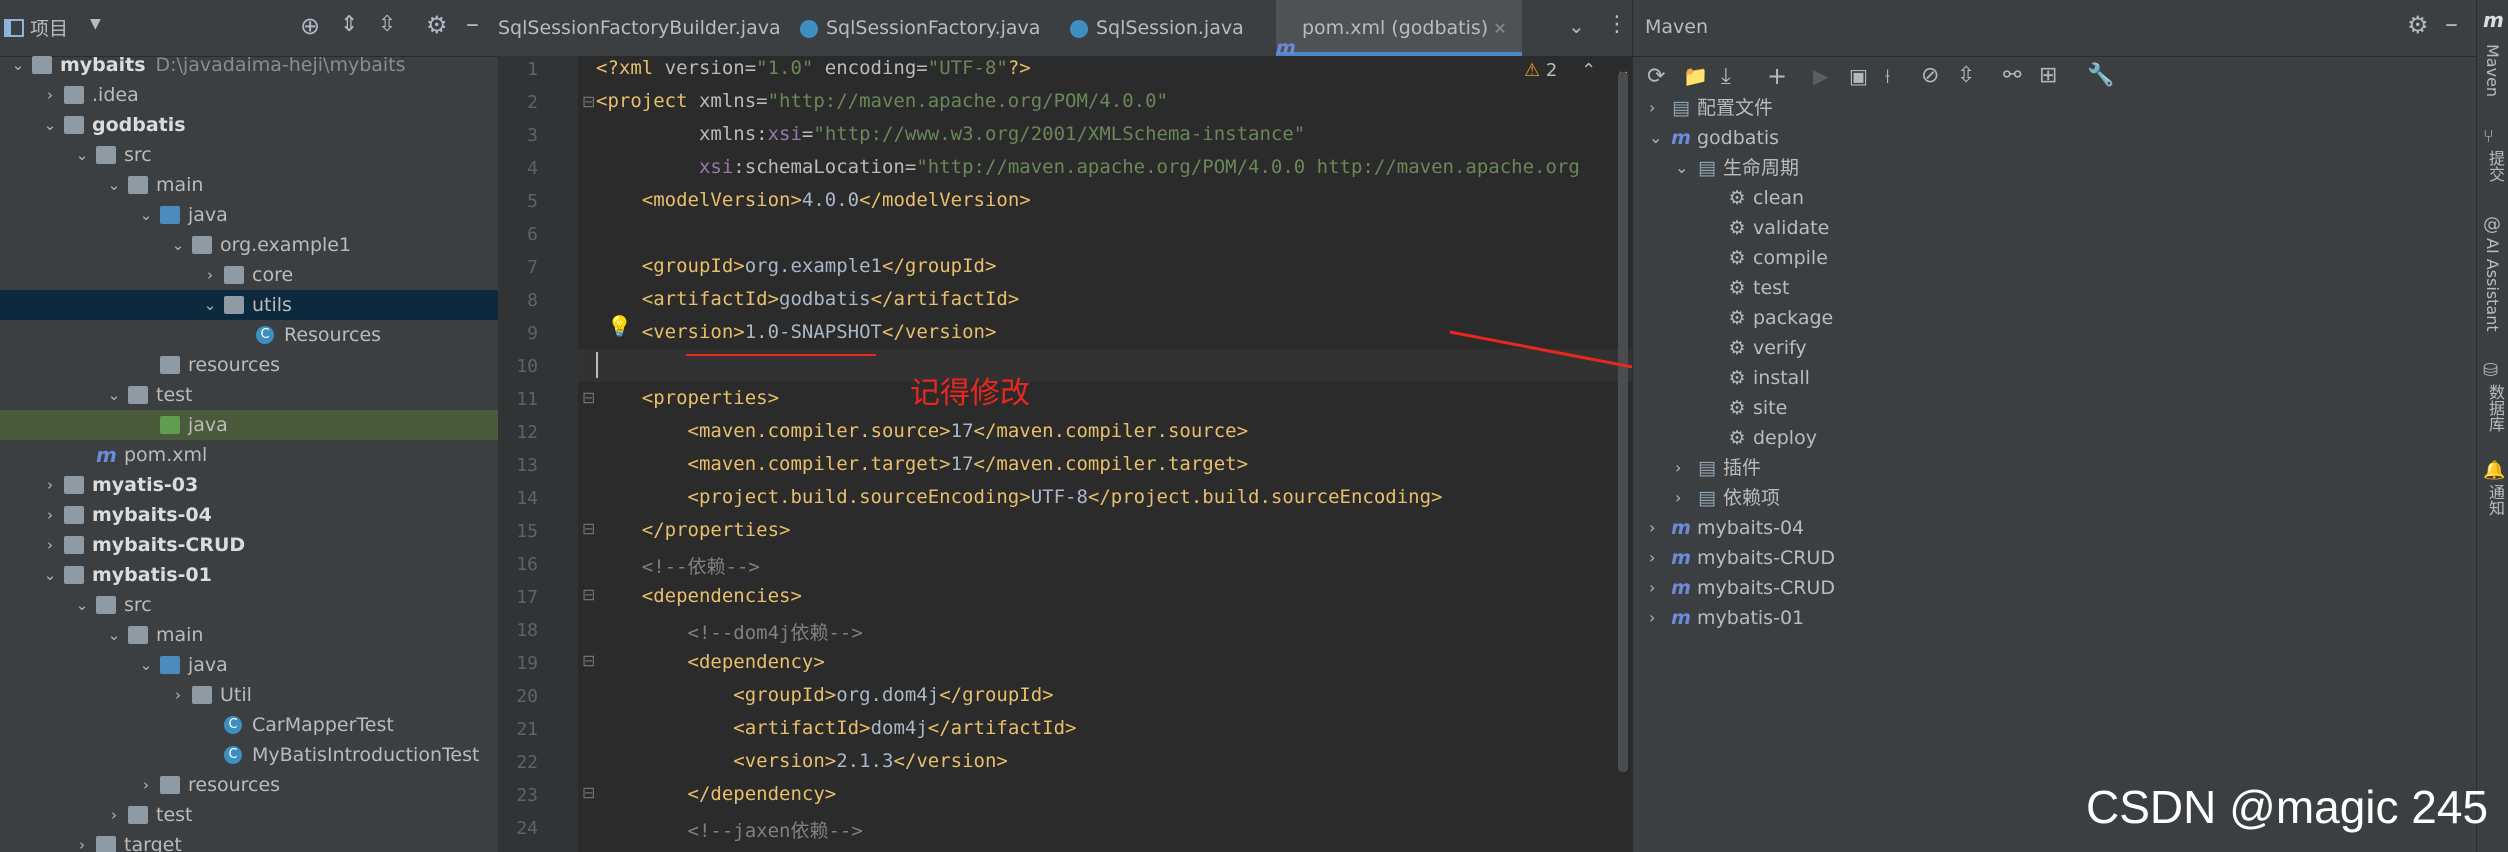 Image resolution: width=2508 pixels, height=852 pixels. What do you see at coordinates (249, 841) in the screenshot?
I see `tree-item-target: › target` at bounding box center [249, 841].